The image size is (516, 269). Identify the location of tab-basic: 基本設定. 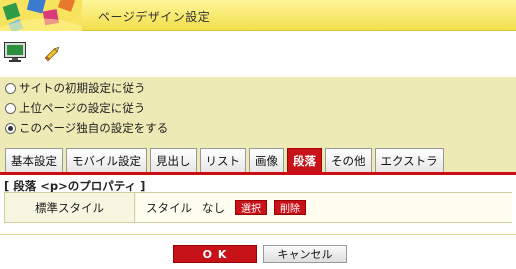
(34, 160).